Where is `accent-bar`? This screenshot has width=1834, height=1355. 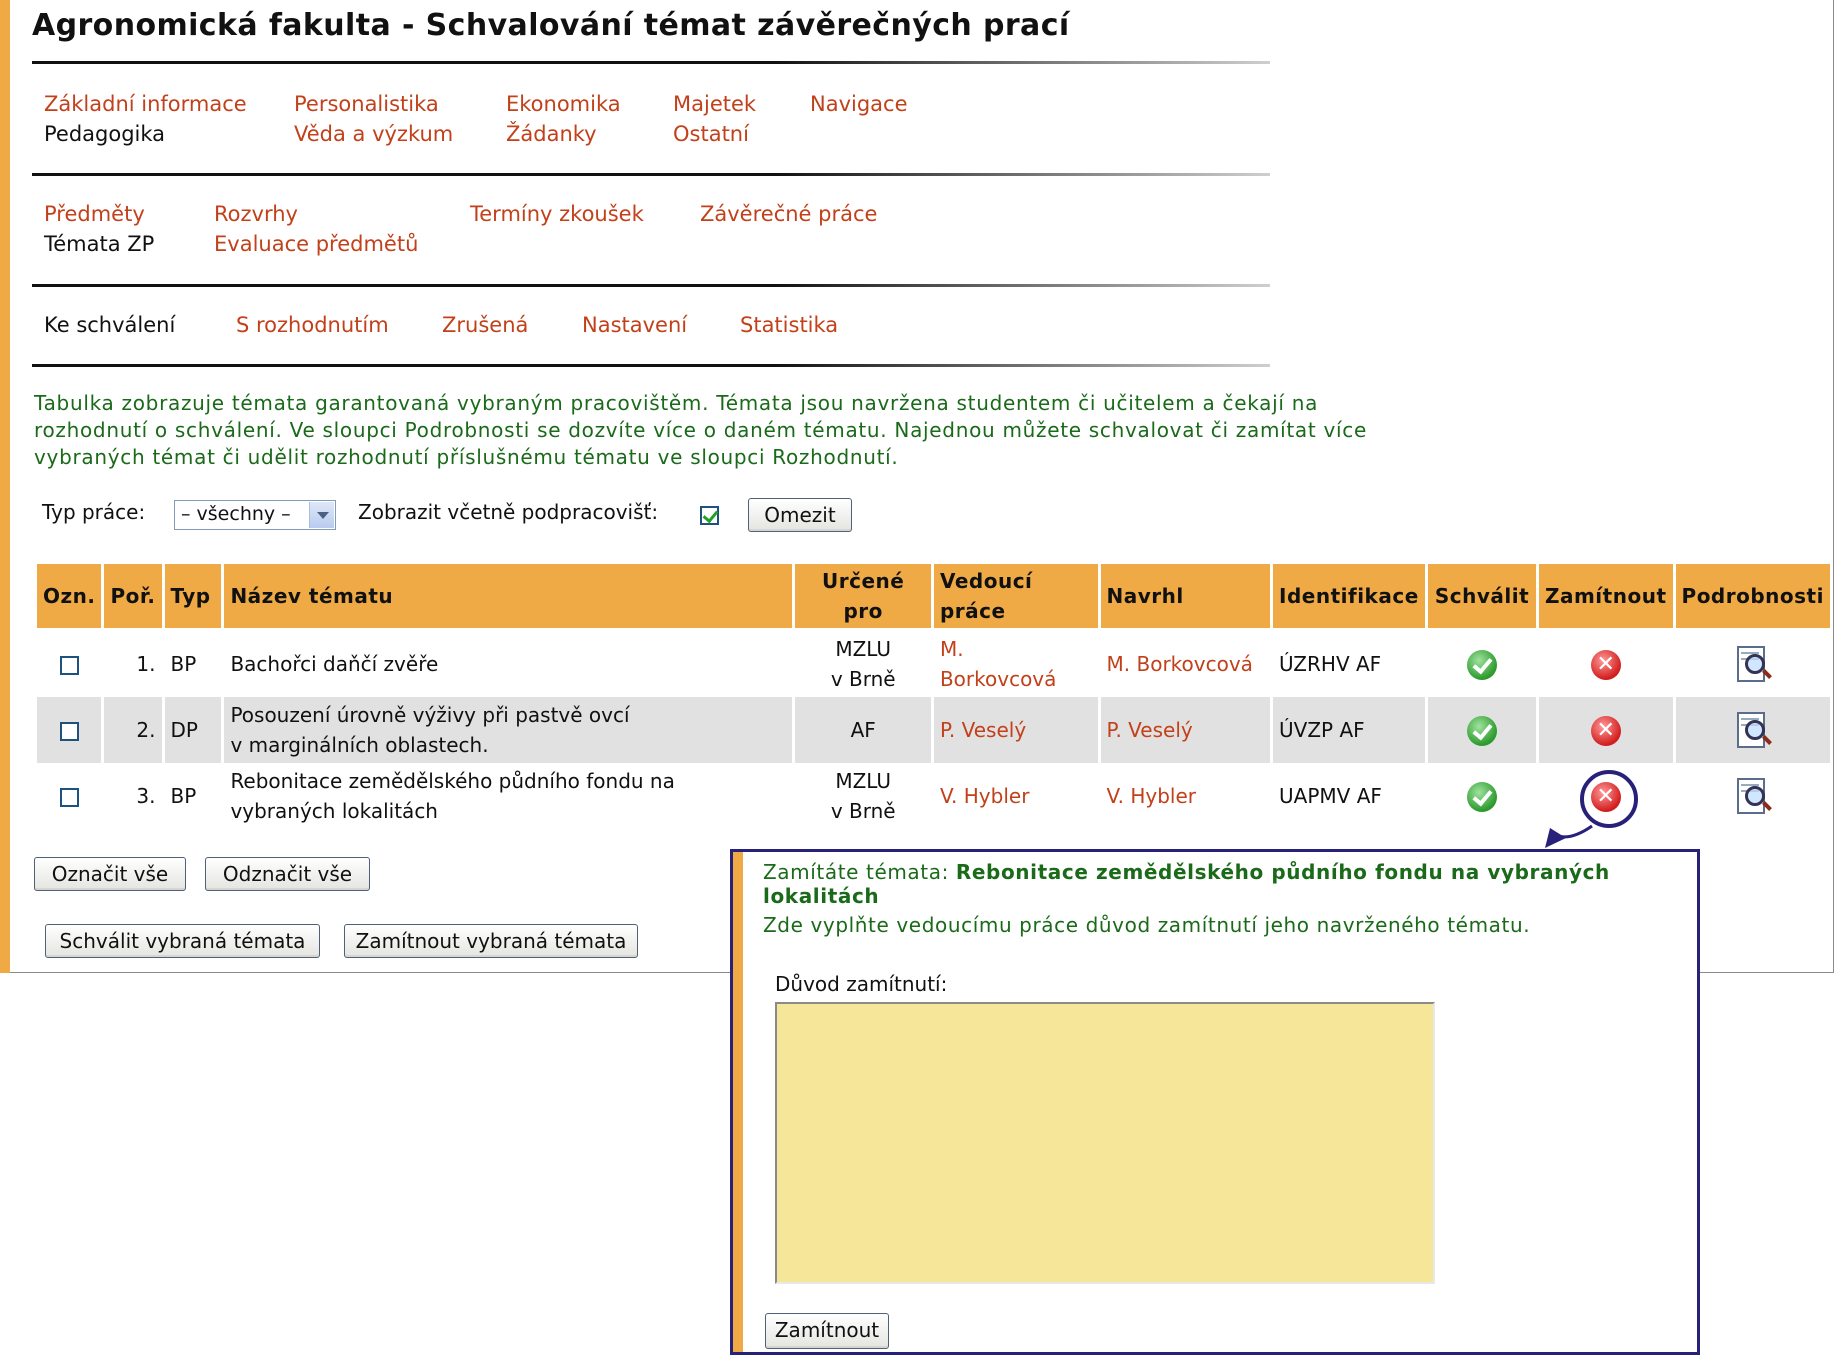 accent-bar is located at coordinates (738, 1102).